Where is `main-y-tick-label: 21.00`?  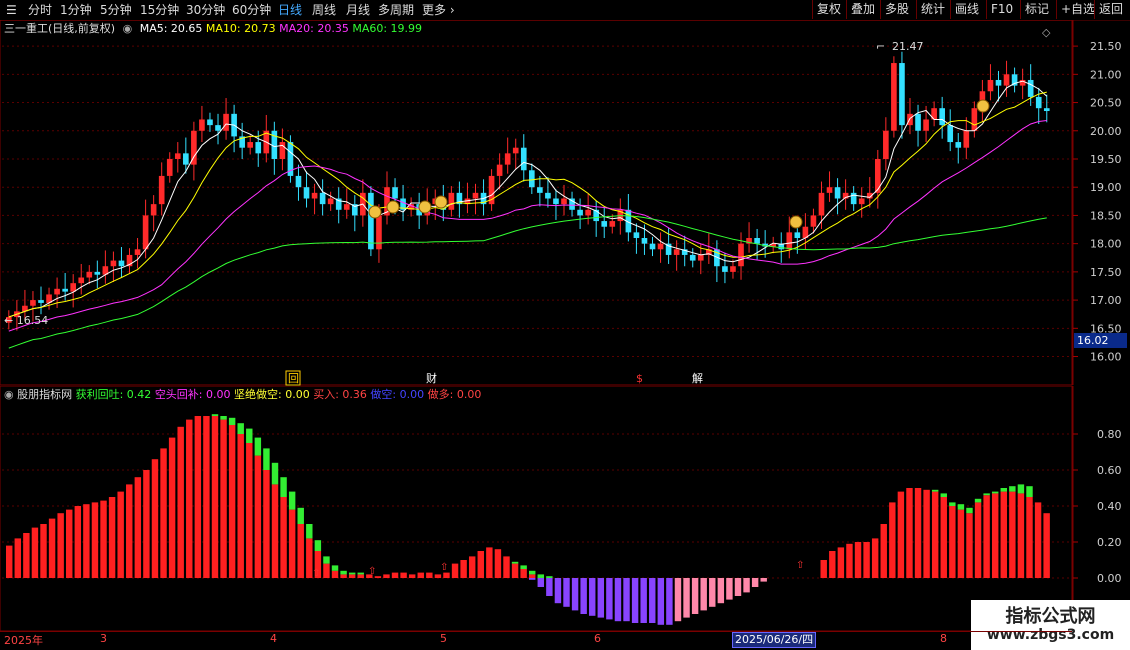 main-y-tick-label: 21.00 is located at coordinates (1106, 74).